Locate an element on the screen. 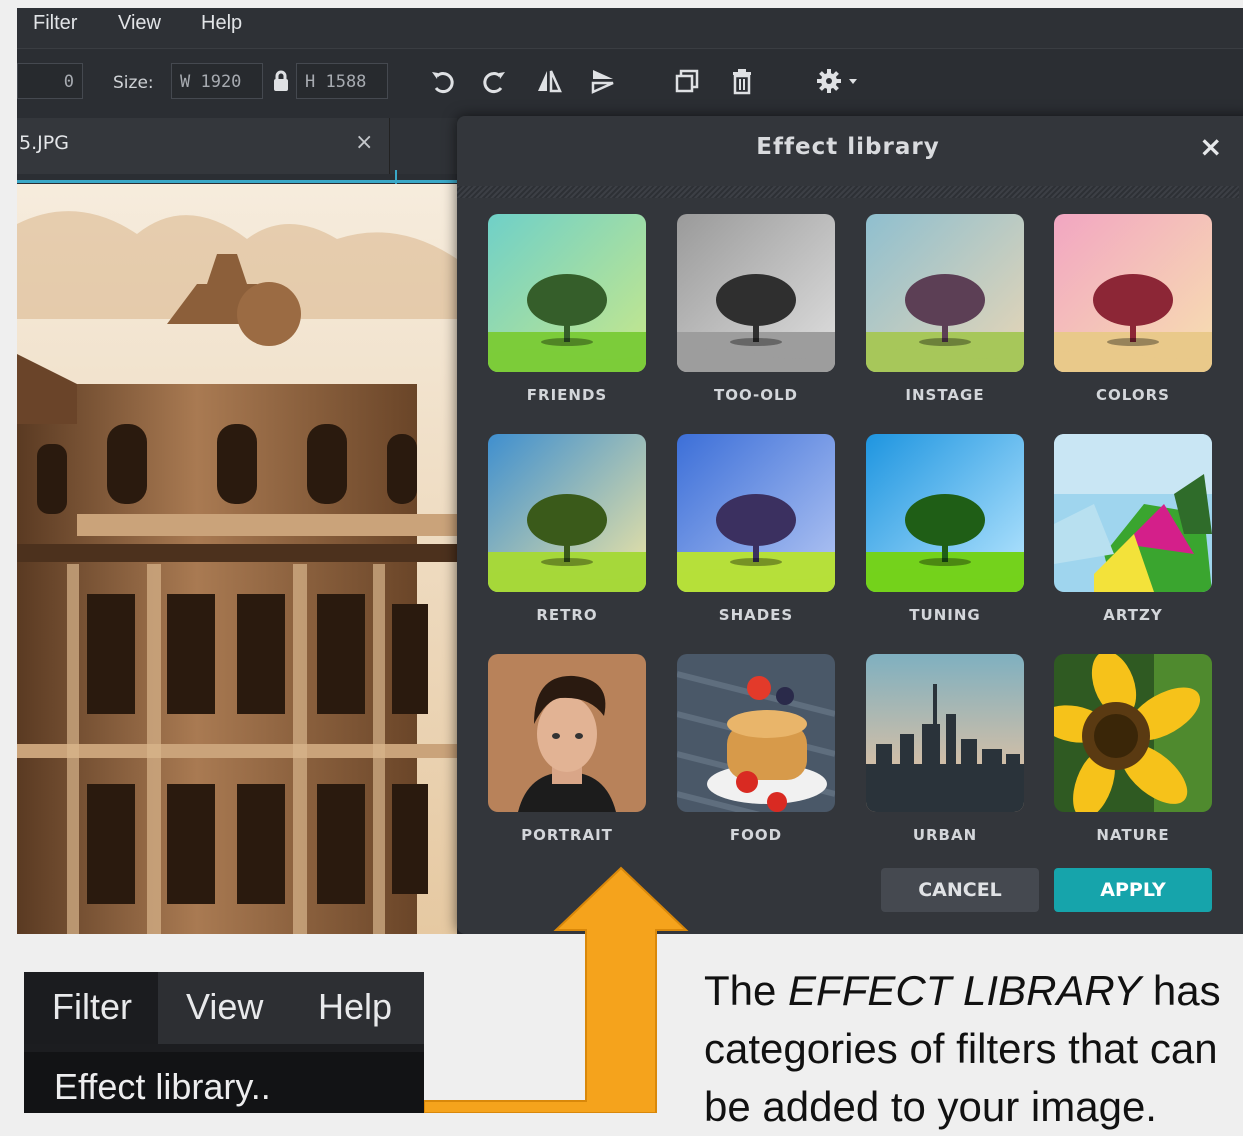 This screenshot has width=1243, height=1136. effect-label-nature: NATURE is located at coordinates (1133, 835).